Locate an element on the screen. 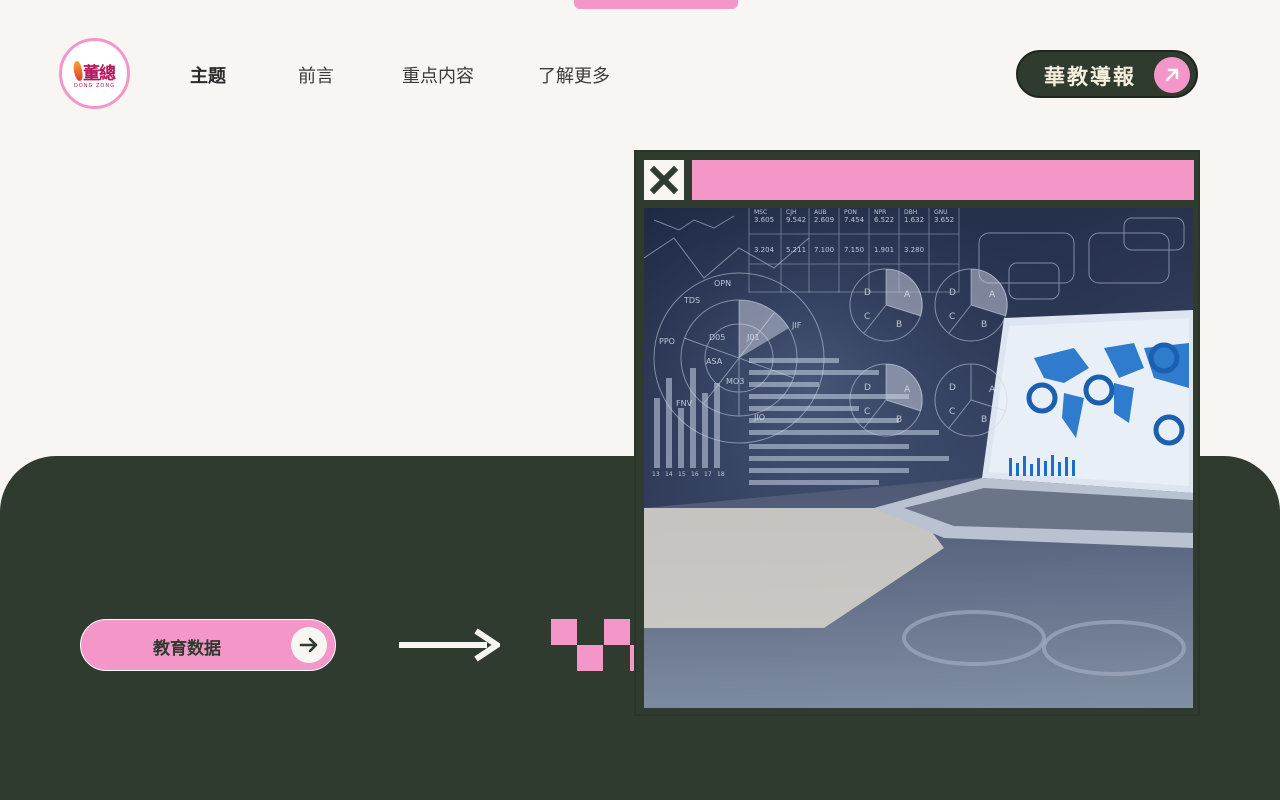  photo-axis-tick: 17 is located at coordinates (708, 474).